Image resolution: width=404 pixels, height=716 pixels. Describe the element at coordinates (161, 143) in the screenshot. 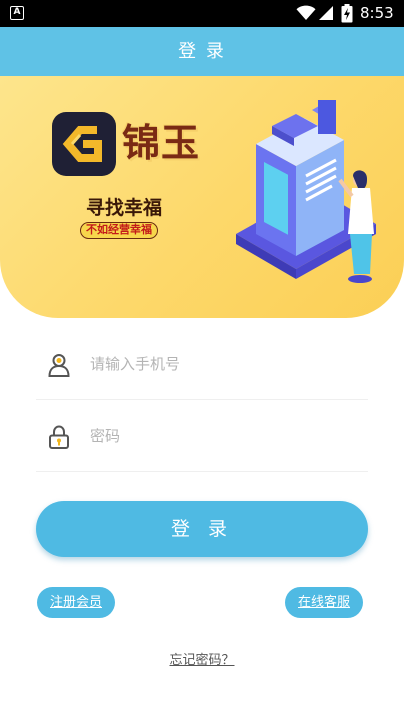

I see `brand-name: 锦玉` at that location.